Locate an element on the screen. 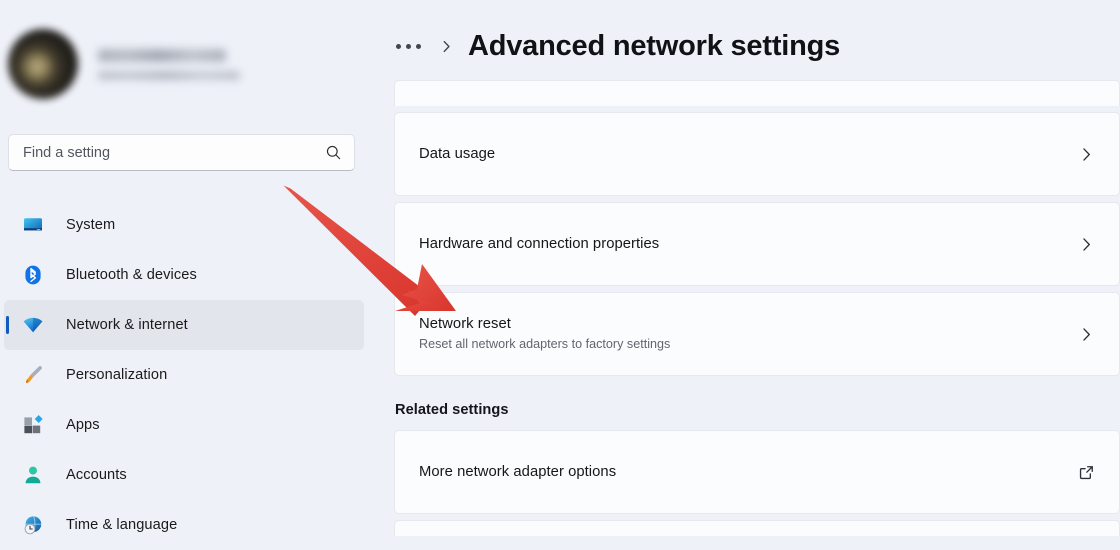  card-title: More network adapter options is located at coordinates (518, 471).